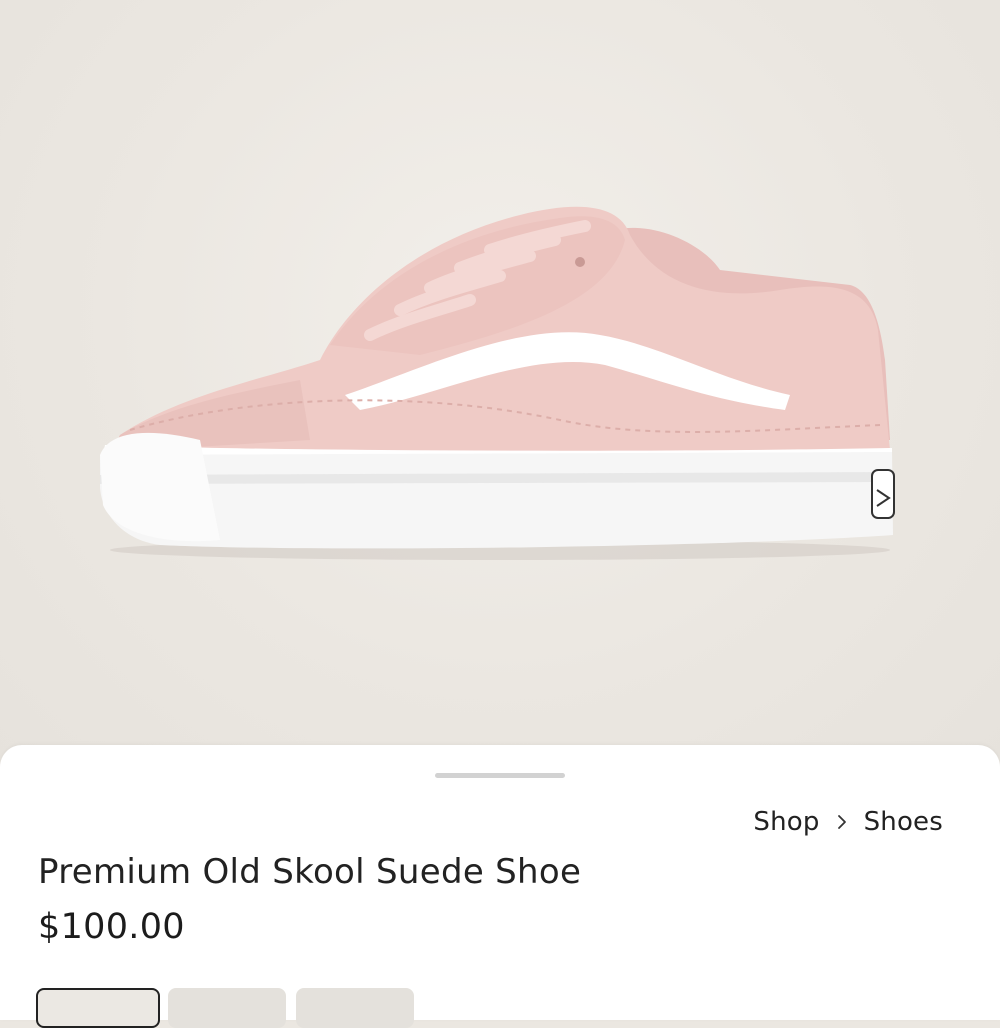  I want to click on breadcrumb-shop-link: Shop, so click(786, 822).